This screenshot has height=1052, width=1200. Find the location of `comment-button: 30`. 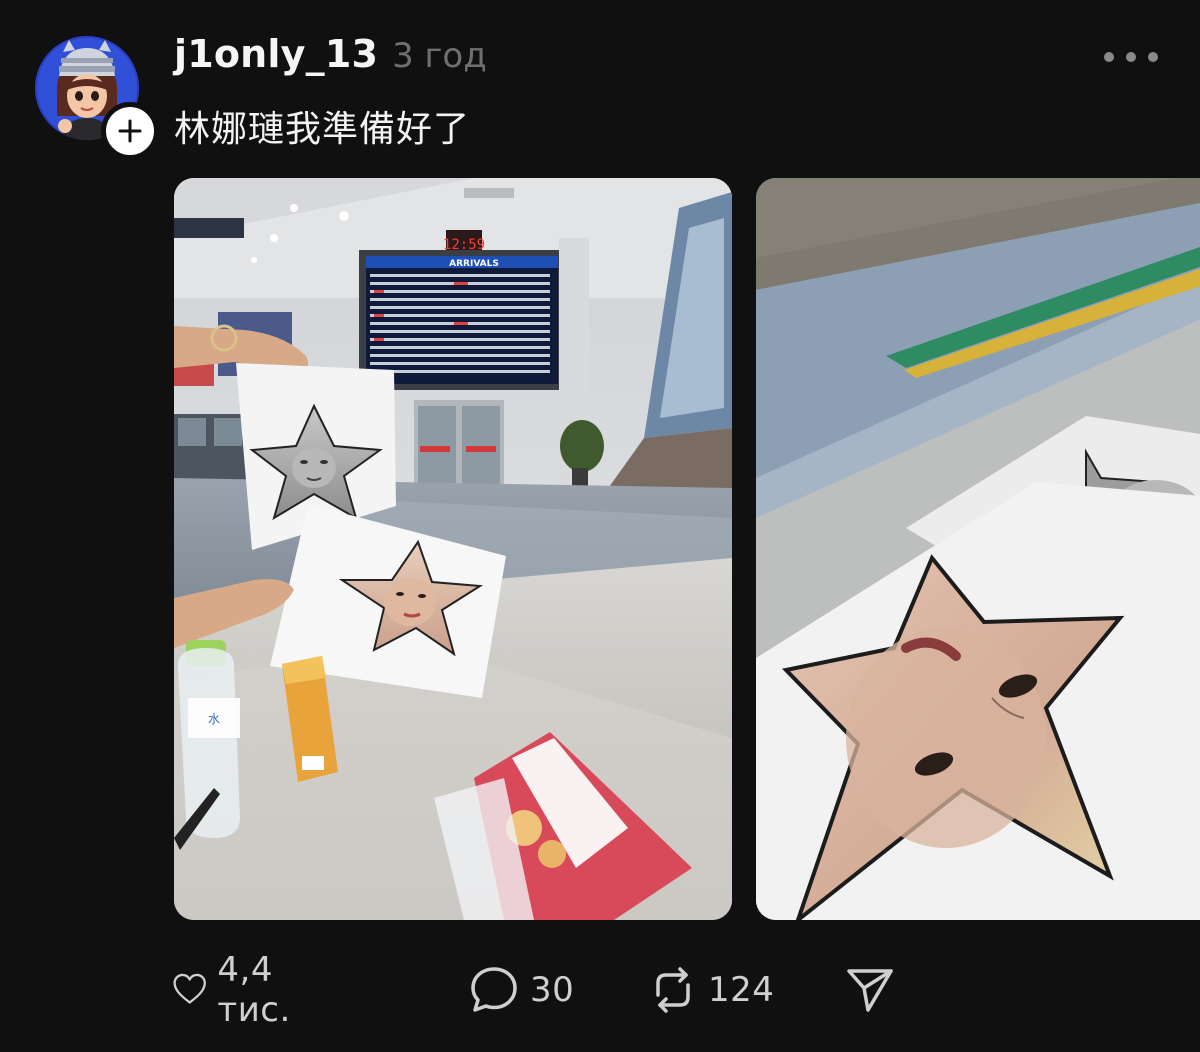

comment-button: 30 is located at coordinates (521, 990).